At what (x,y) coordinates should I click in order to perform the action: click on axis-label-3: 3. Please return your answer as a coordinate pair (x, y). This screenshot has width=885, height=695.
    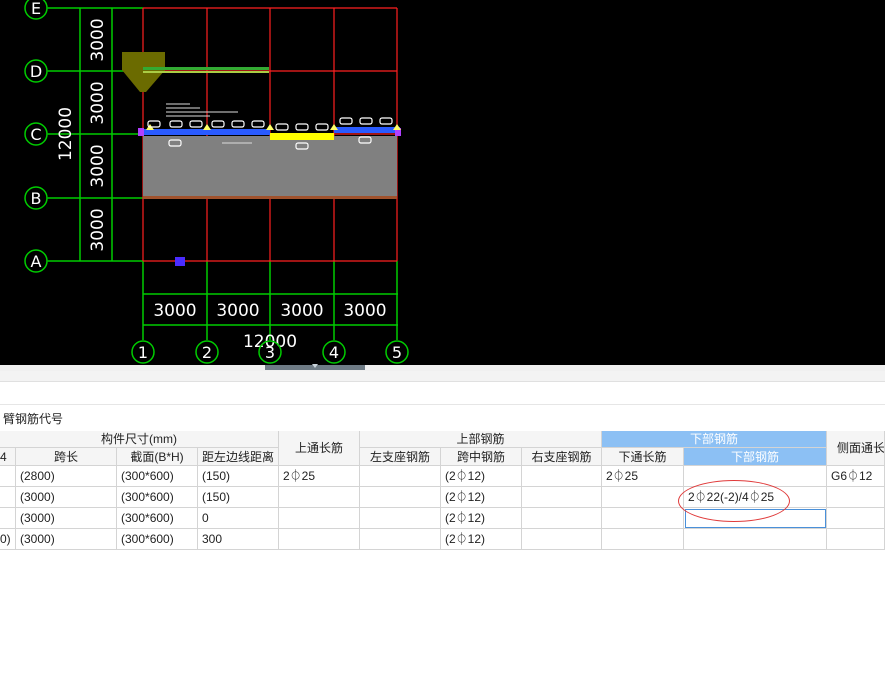
    Looking at the image, I should click on (270, 352).